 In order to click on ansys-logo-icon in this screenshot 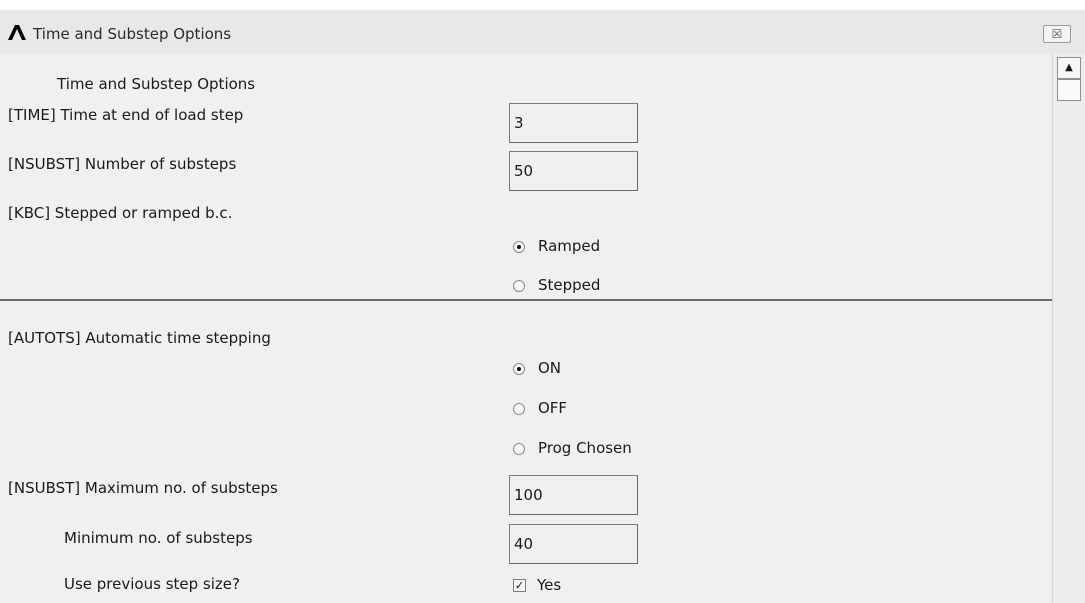, I will do `click(17, 32)`.